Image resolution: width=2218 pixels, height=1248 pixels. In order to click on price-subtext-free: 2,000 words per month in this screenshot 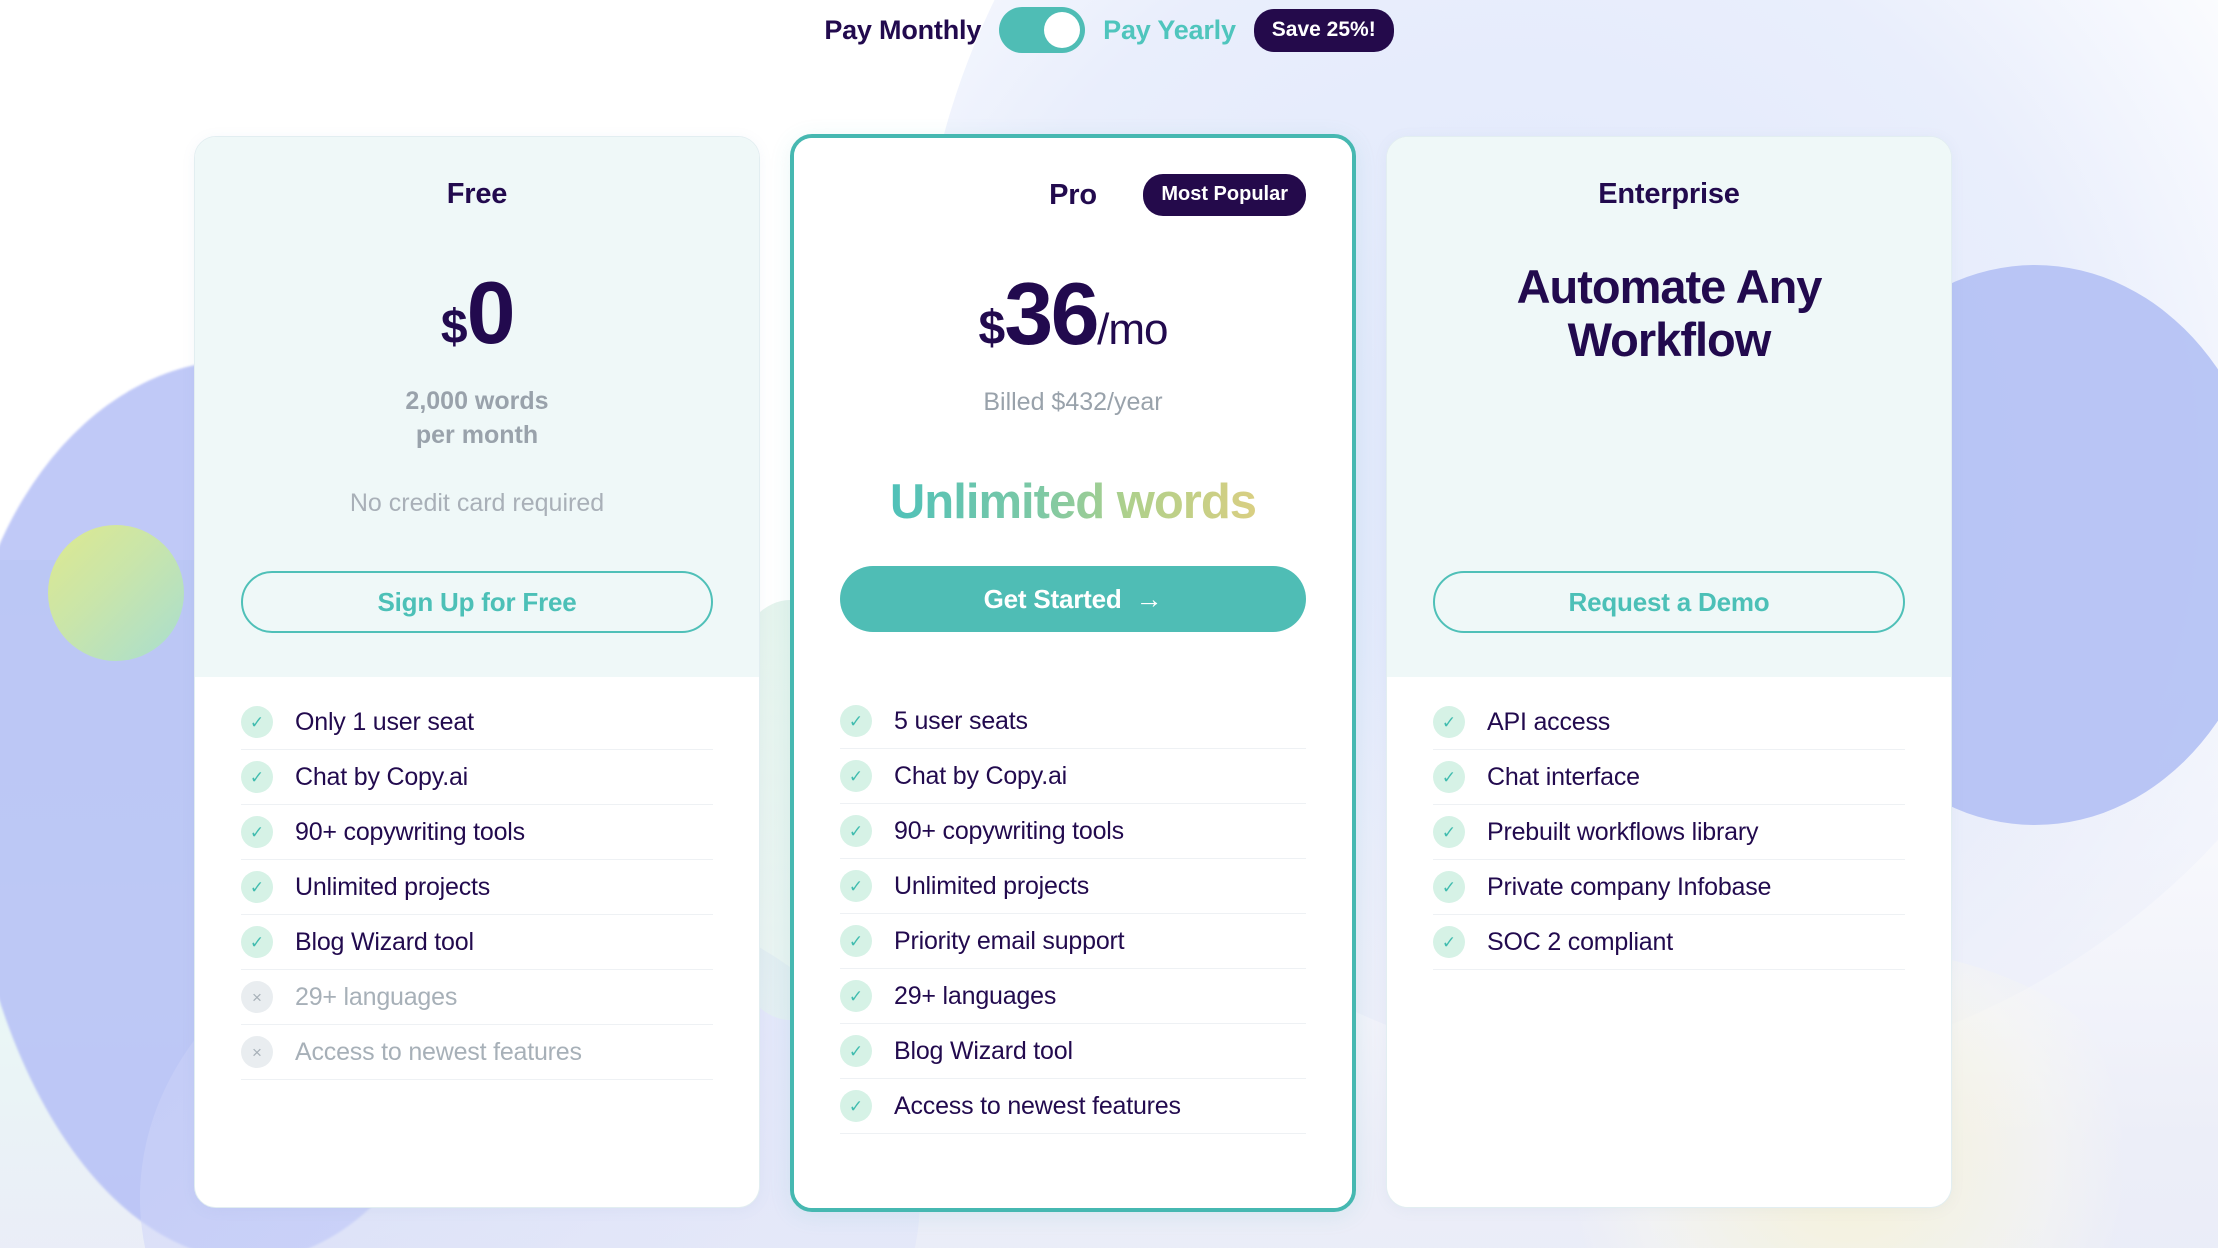, I will do `click(477, 418)`.